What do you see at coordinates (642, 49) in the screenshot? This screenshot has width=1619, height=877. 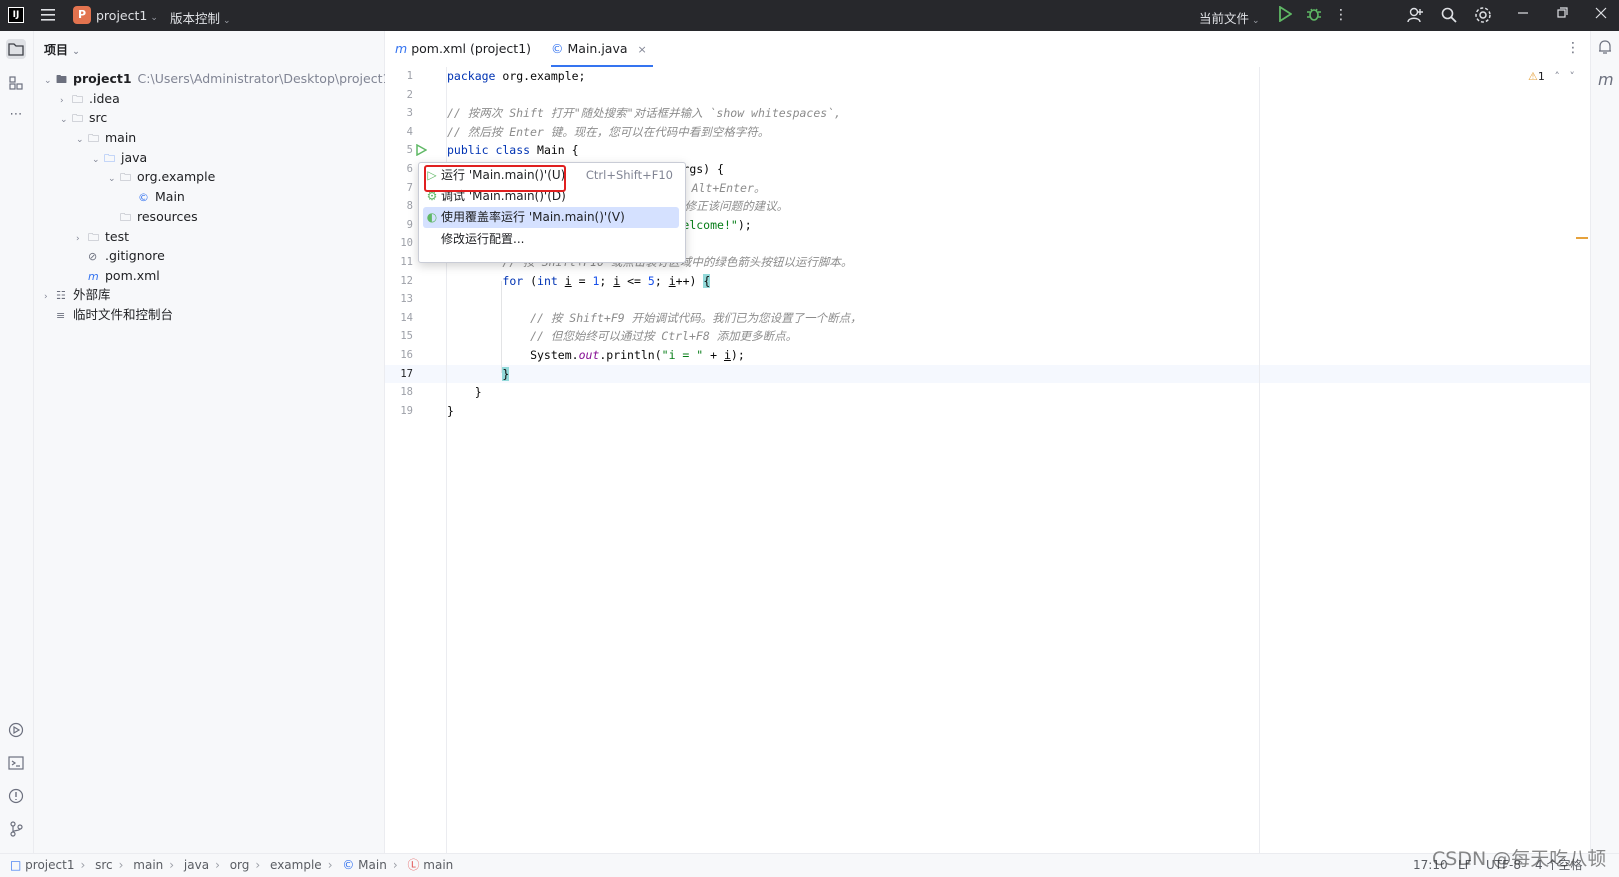 I see `close-tab-icon: ×` at bounding box center [642, 49].